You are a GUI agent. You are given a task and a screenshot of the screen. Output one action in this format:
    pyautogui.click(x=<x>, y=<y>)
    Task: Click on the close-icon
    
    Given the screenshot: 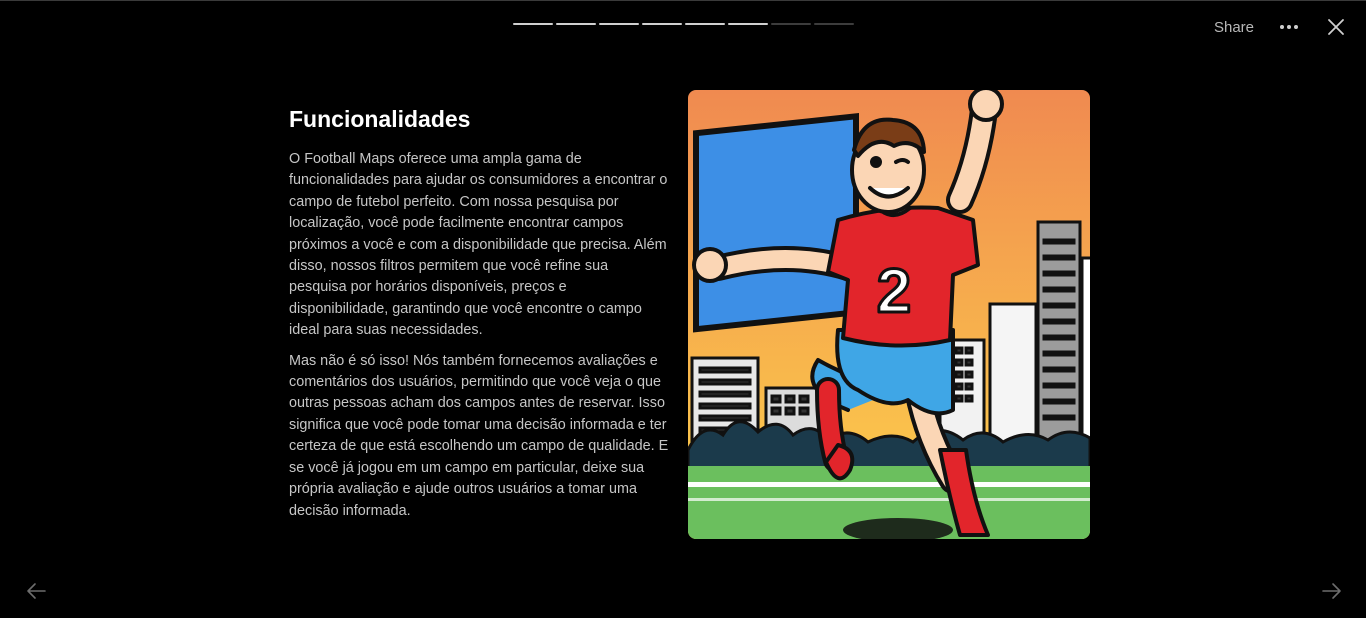 What is the action you would take?
    pyautogui.click(x=1336, y=27)
    